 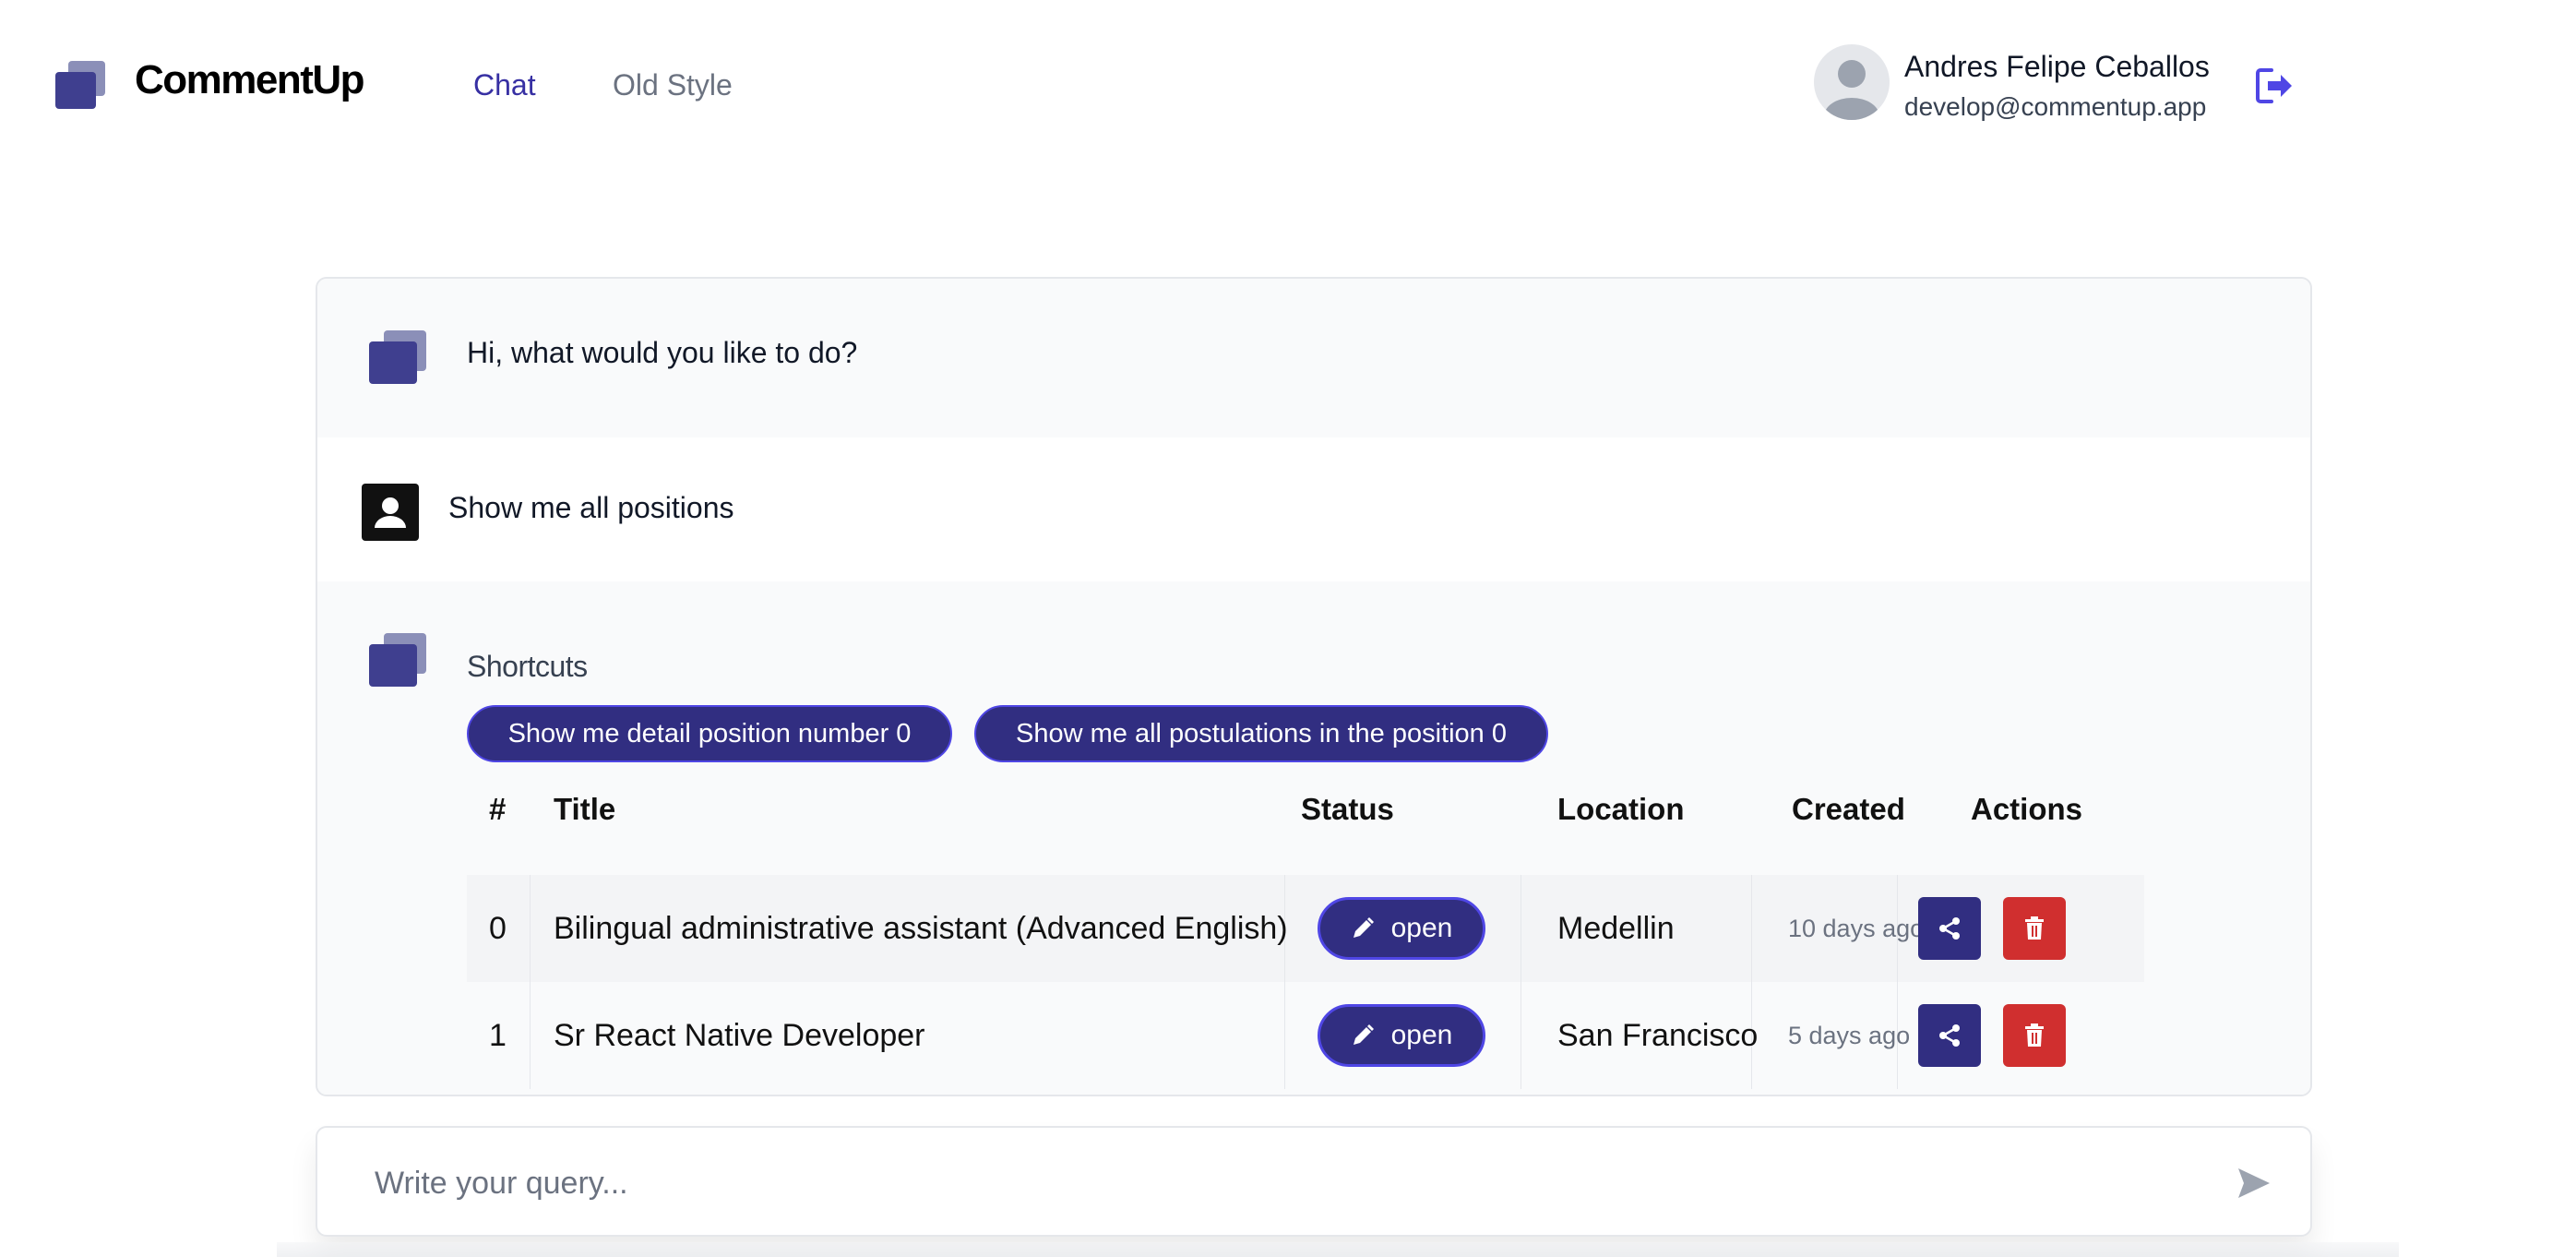 I want to click on user-message: Show me all positions, so click(x=1313, y=509).